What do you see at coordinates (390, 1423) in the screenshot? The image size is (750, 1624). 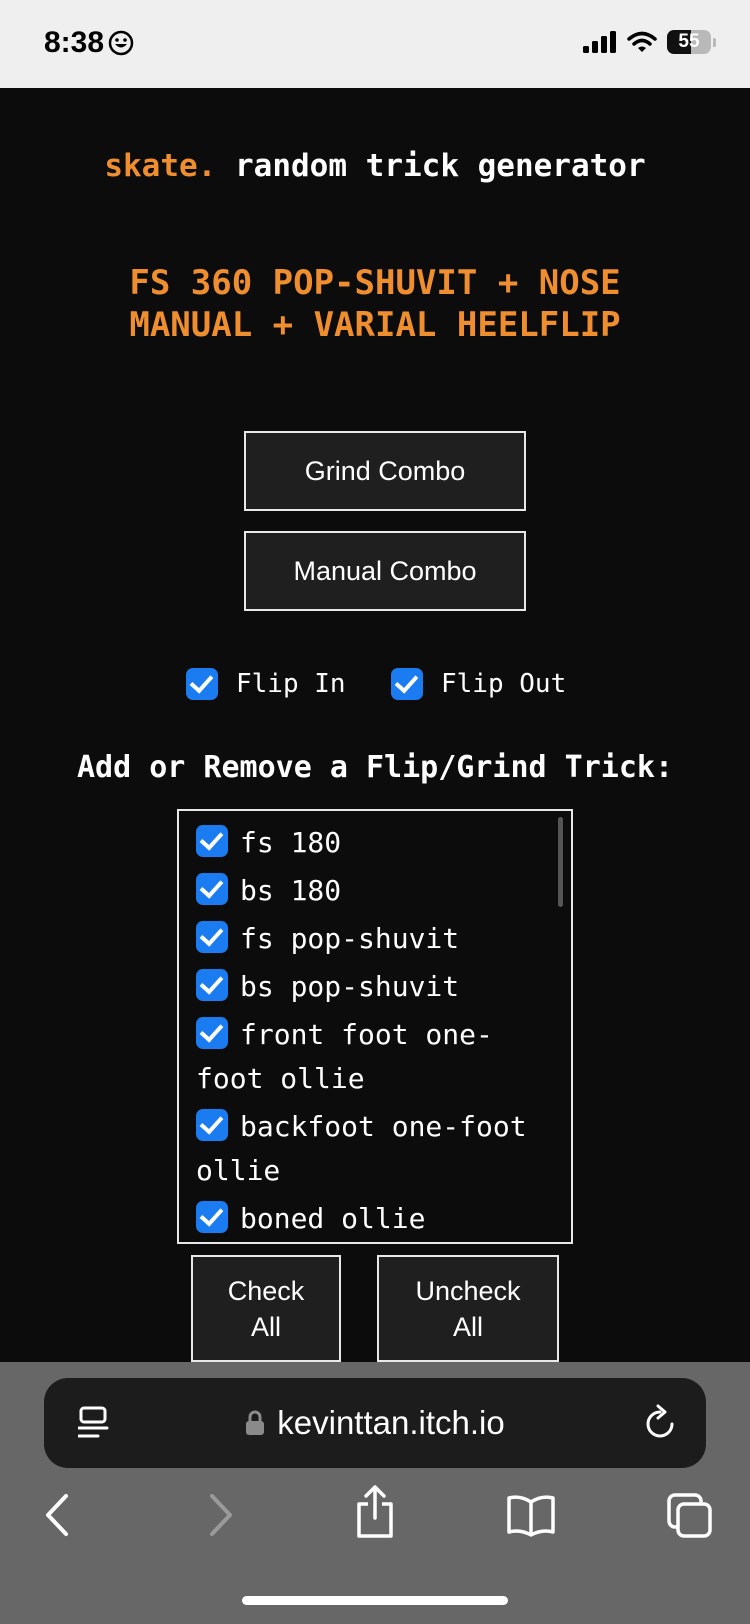 I see `url-text: kevinttan.itch.io` at bounding box center [390, 1423].